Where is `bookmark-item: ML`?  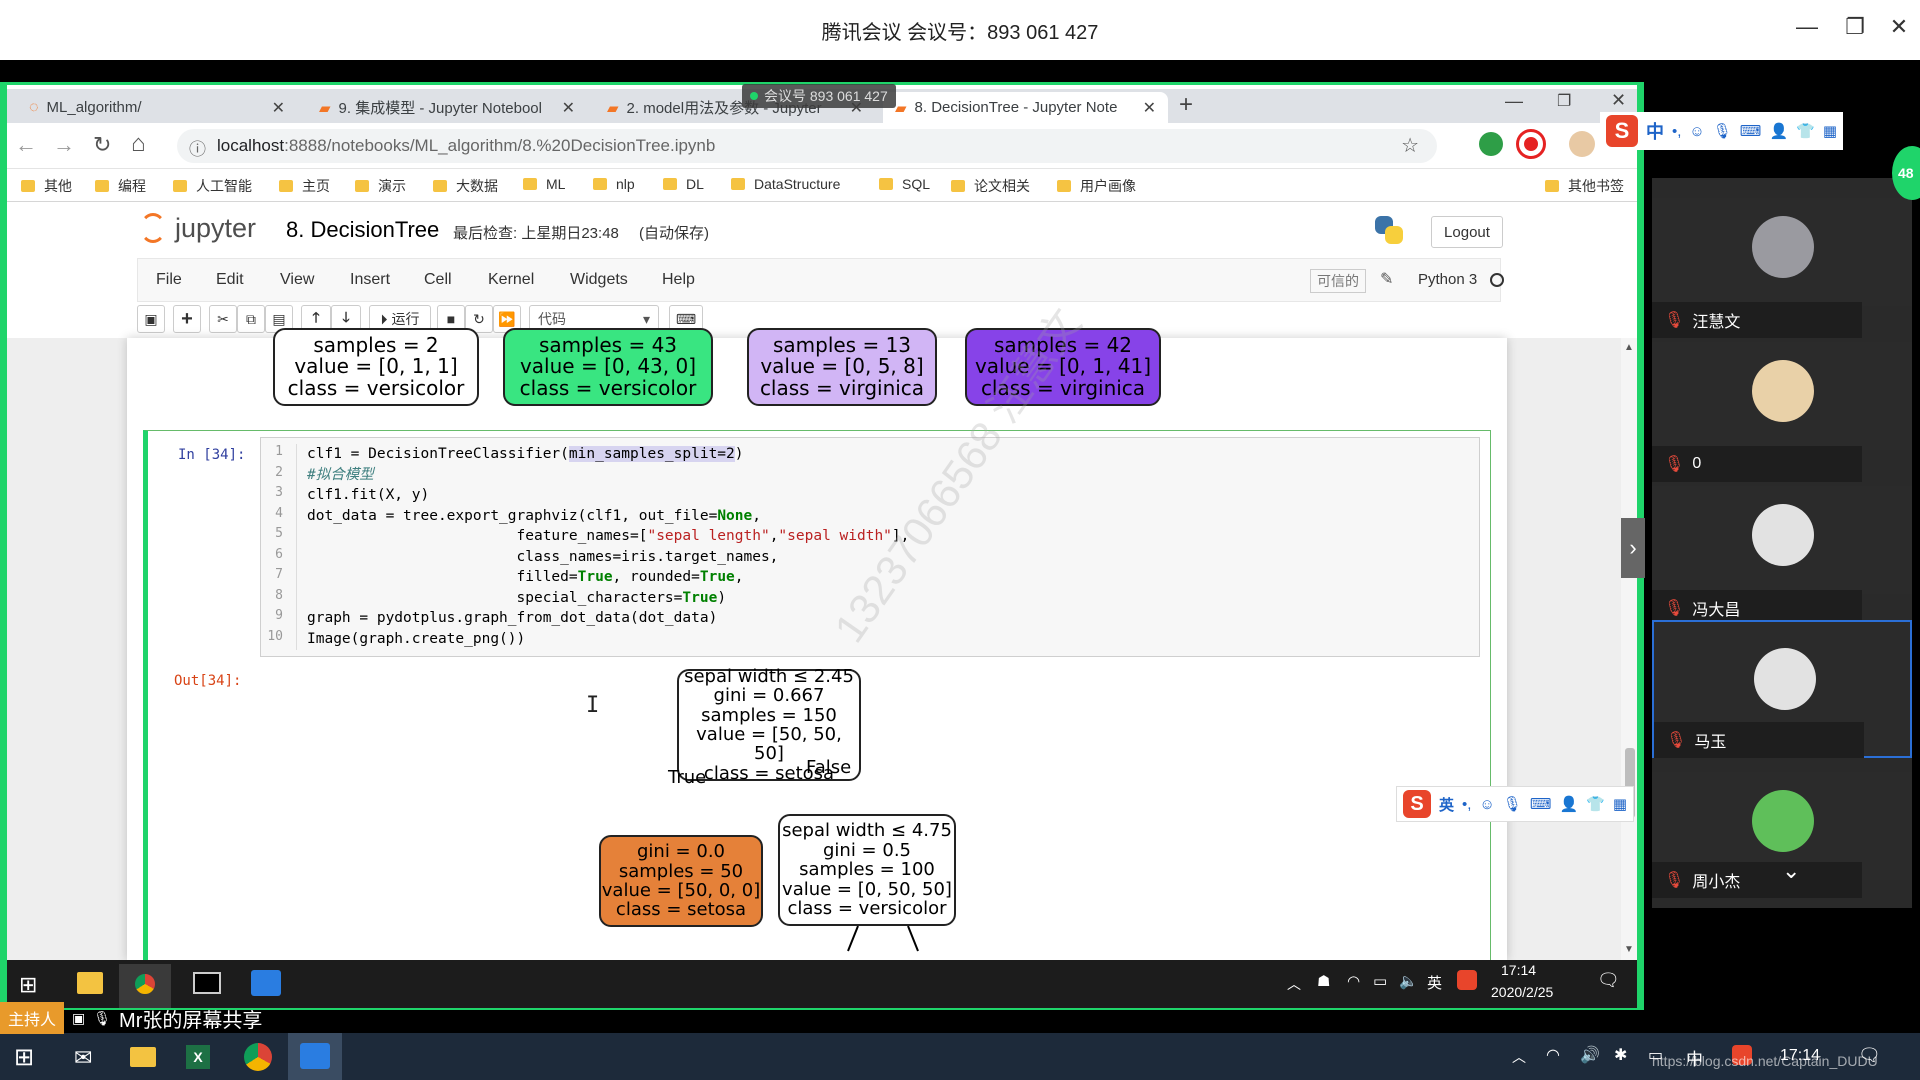 bookmark-item: ML is located at coordinates (544, 184).